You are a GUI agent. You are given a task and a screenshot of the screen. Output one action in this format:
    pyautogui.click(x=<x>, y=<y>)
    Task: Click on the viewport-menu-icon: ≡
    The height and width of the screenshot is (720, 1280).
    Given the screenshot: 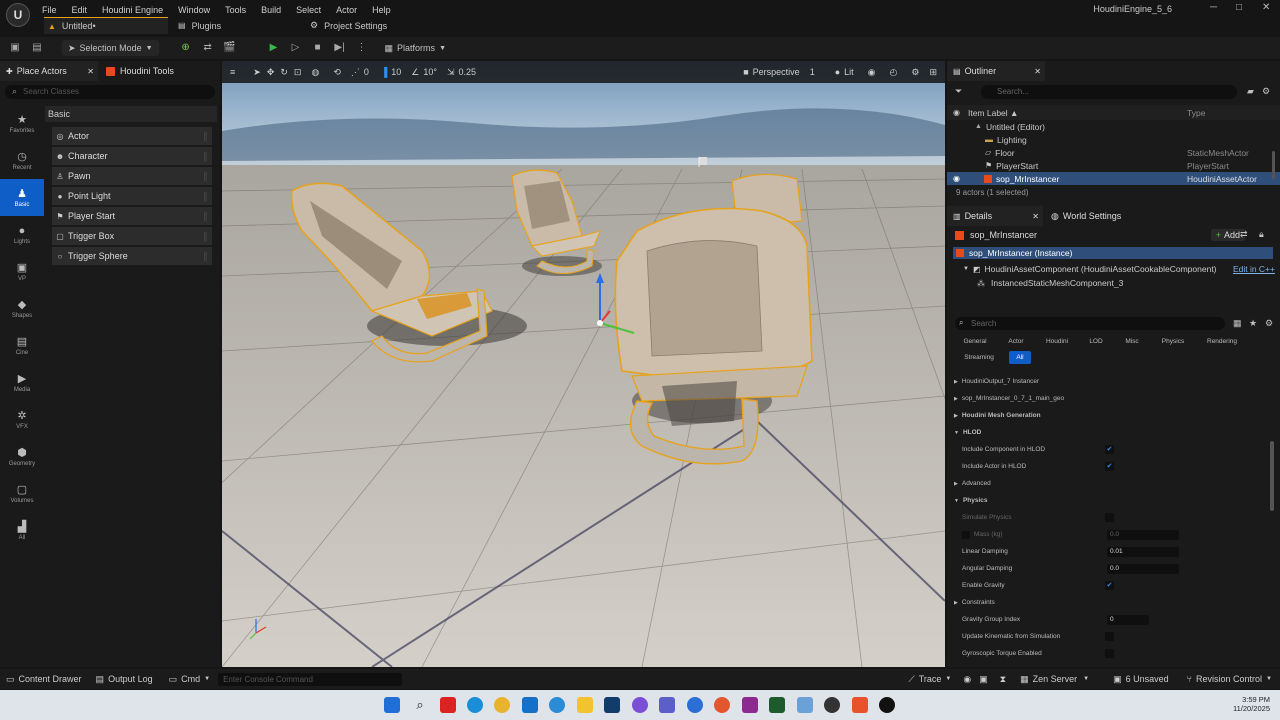 What is the action you would take?
    pyautogui.click(x=232, y=72)
    